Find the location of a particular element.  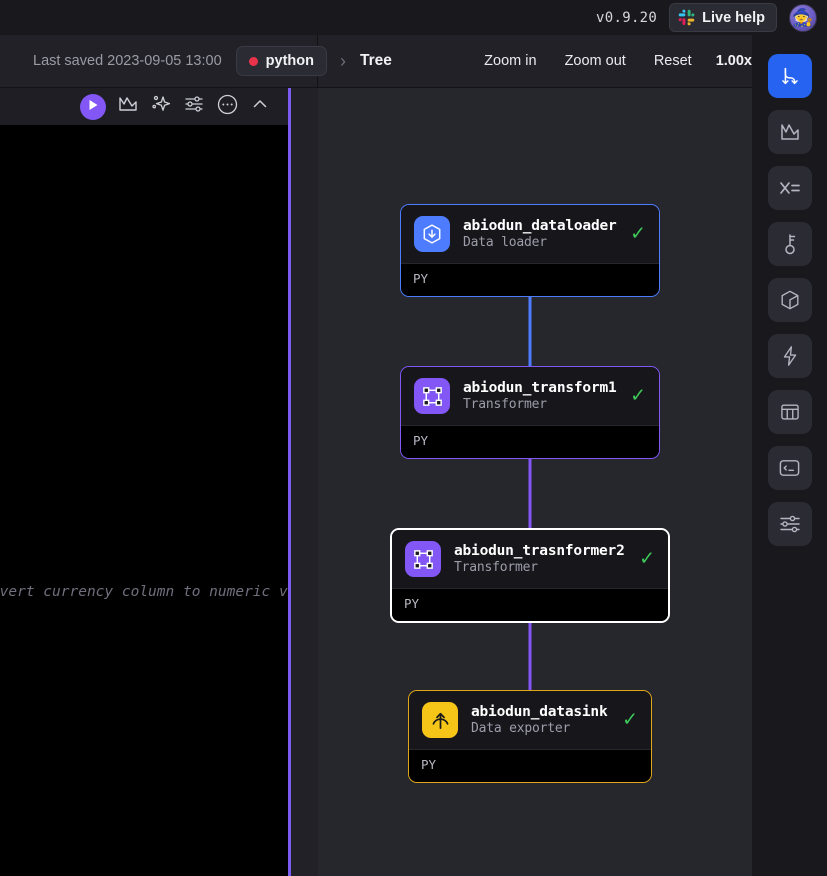

rail-button-settings-panel is located at coordinates (789, 524).